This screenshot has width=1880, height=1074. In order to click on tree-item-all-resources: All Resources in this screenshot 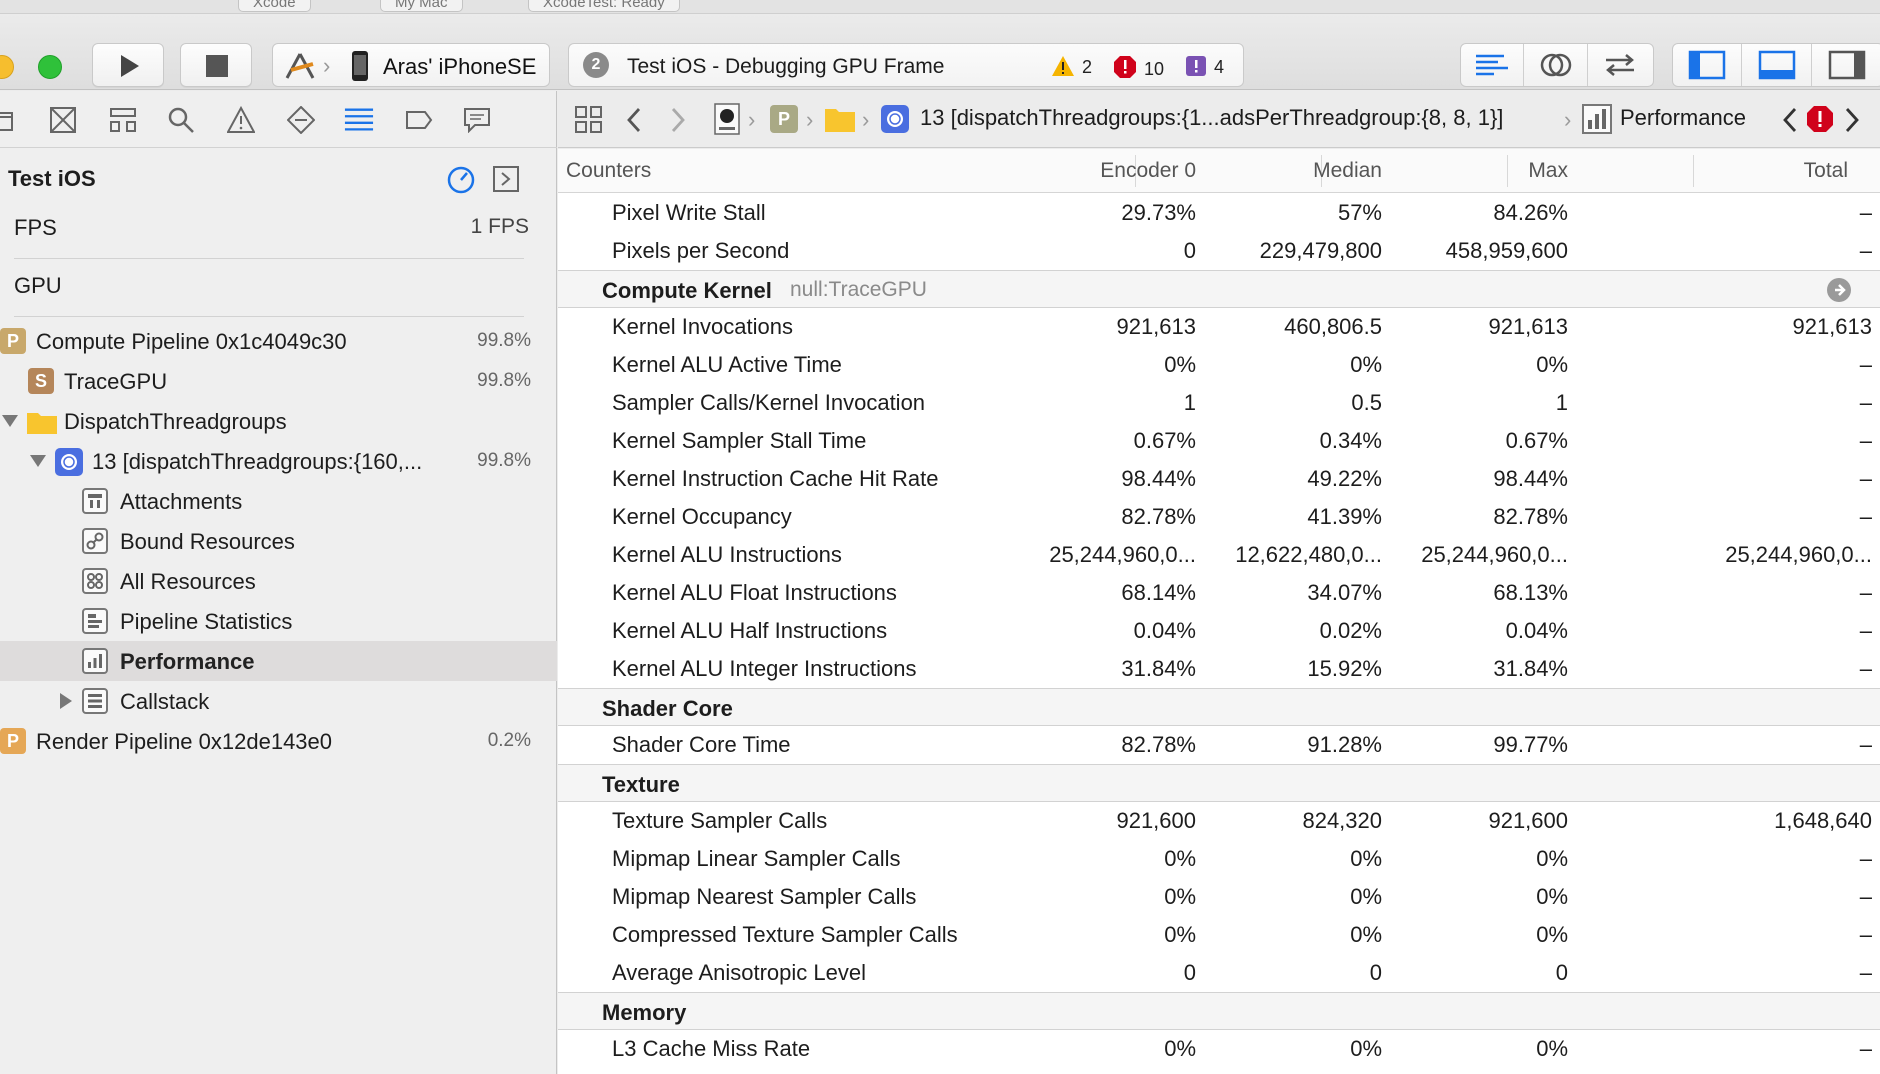, I will do `click(278, 581)`.